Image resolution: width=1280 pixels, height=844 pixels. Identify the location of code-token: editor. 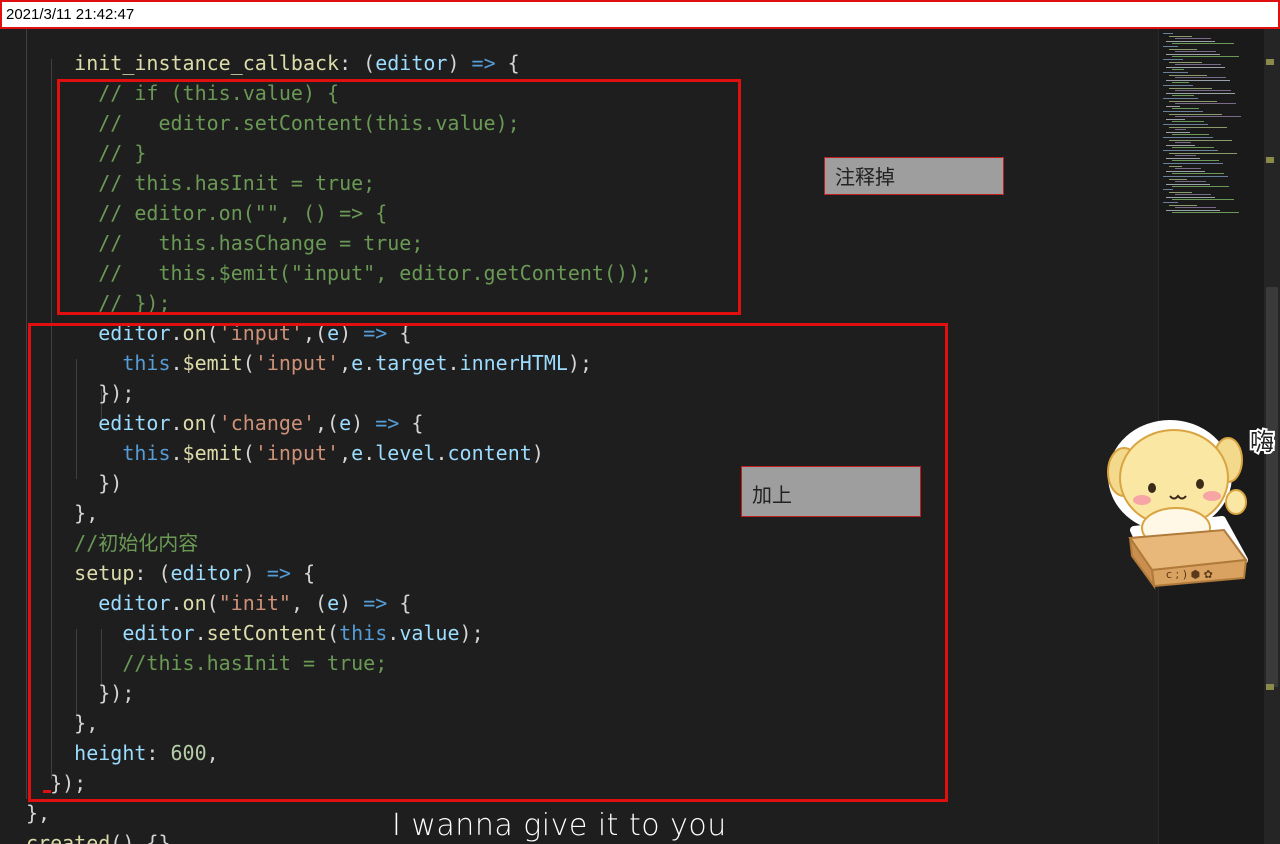
(411, 63).